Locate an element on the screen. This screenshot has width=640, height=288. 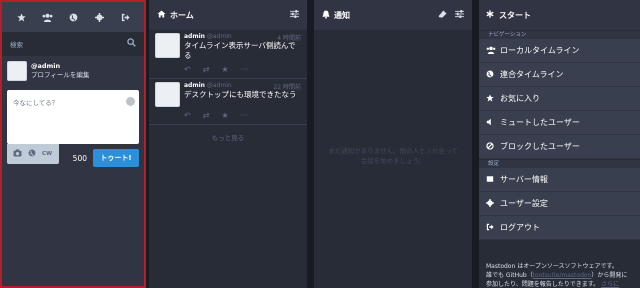
submit-row: 500 トゥート! is located at coordinates (106, 158).